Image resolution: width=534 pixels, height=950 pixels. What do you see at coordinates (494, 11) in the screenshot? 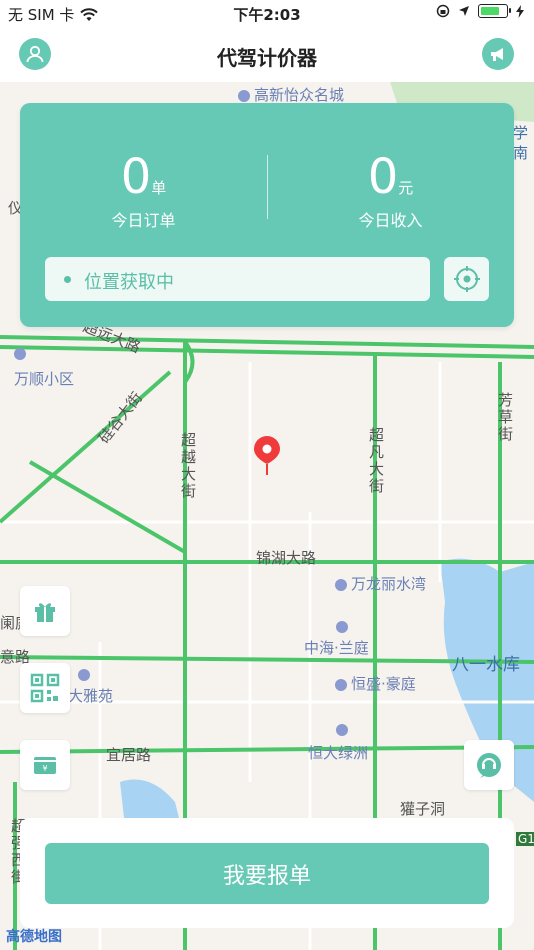
I see `battery-icon` at bounding box center [494, 11].